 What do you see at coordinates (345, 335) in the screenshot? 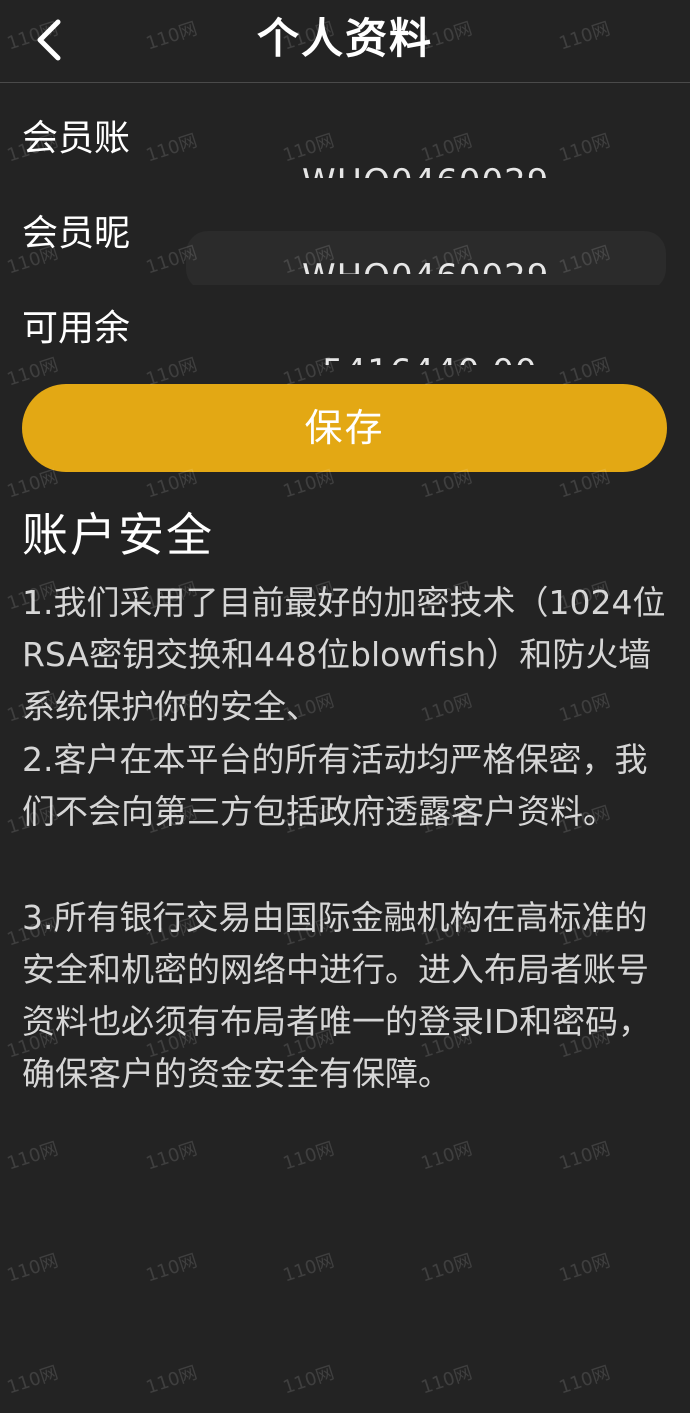
I see `available-balance-row: 可用余 5416440.00` at bounding box center [345, 335].